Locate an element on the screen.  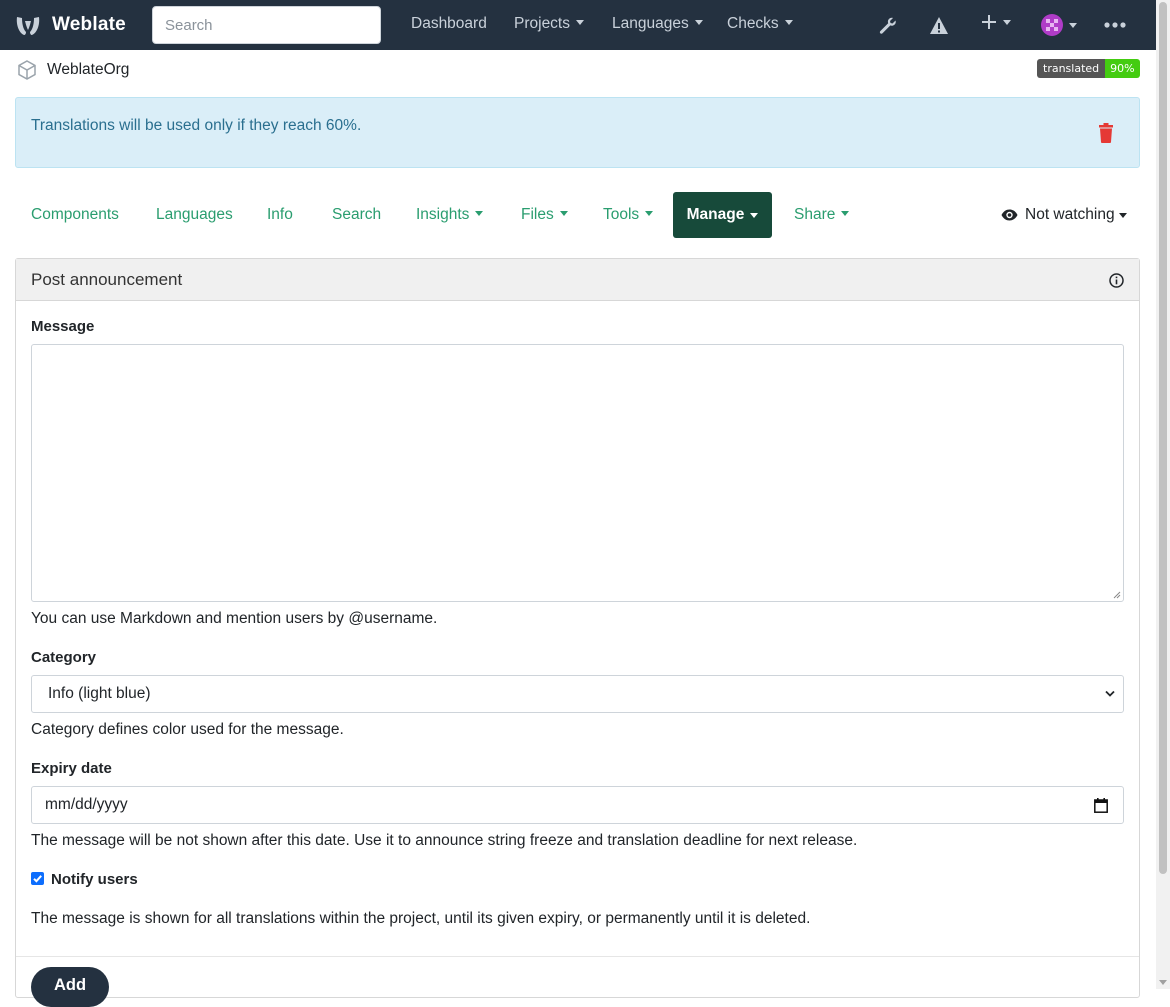
tab-search: Search is located at coordinates (356, 215).